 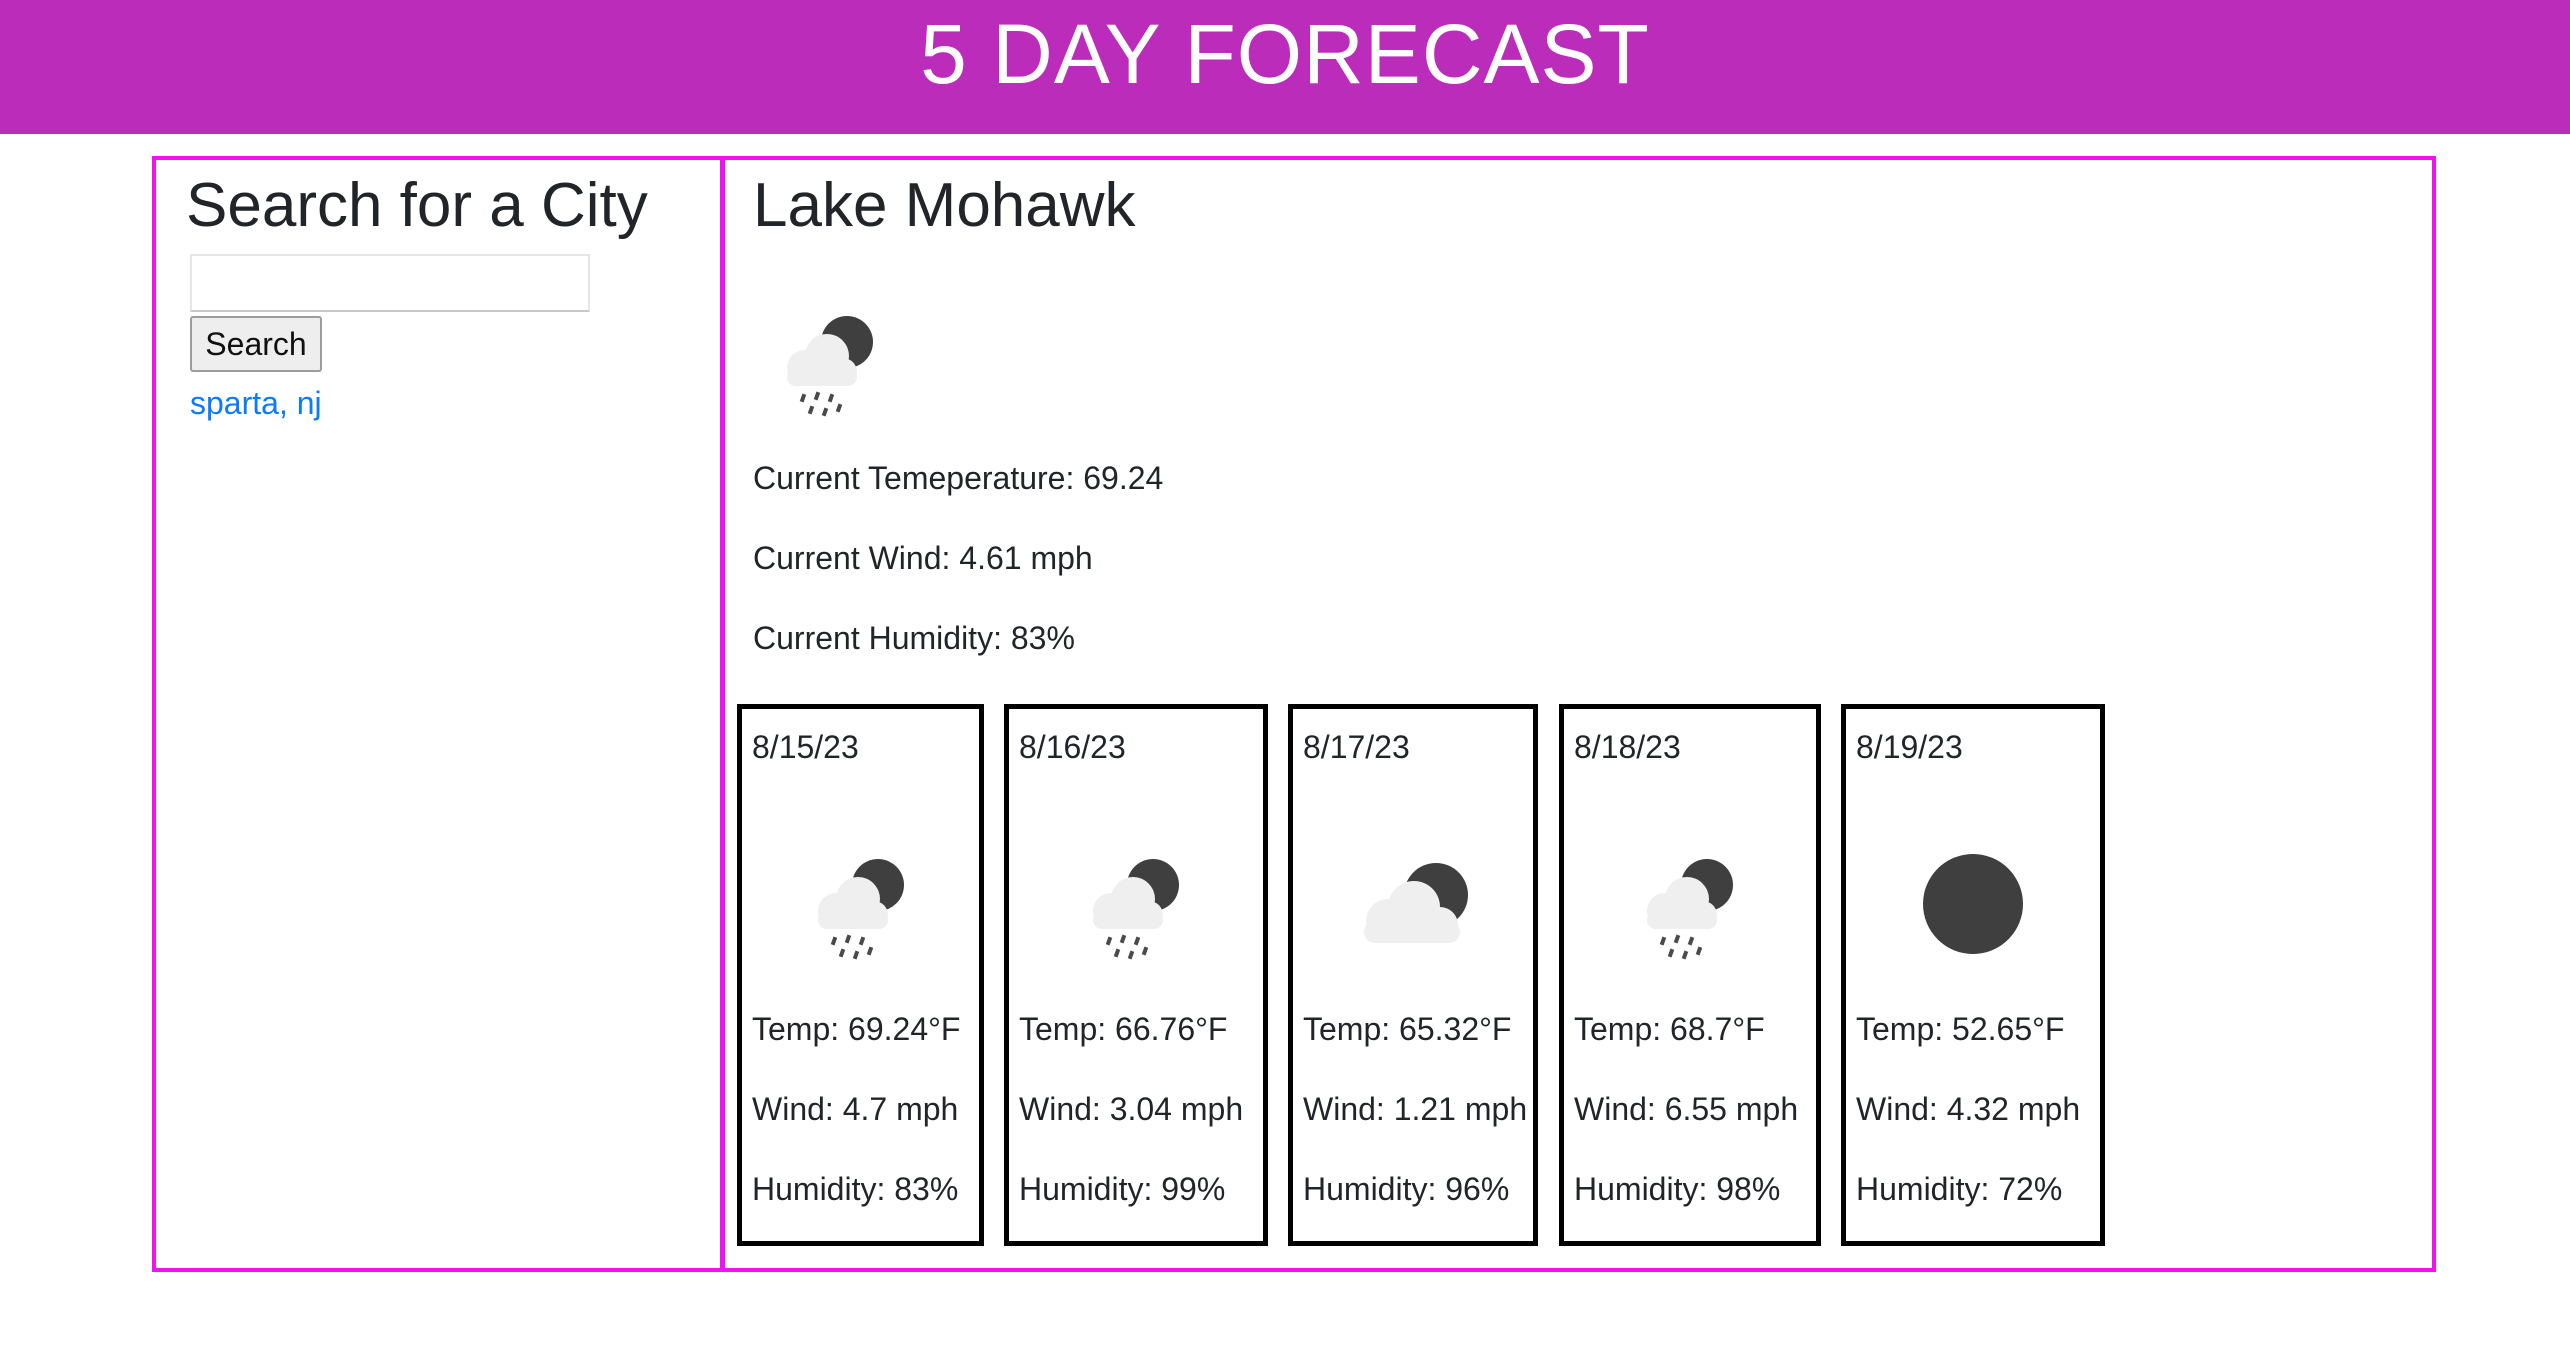 What do you see at coordinates (1973, 904) in the screenshot?
I see `clear-night-icon` at bounding box center [1973, 904].